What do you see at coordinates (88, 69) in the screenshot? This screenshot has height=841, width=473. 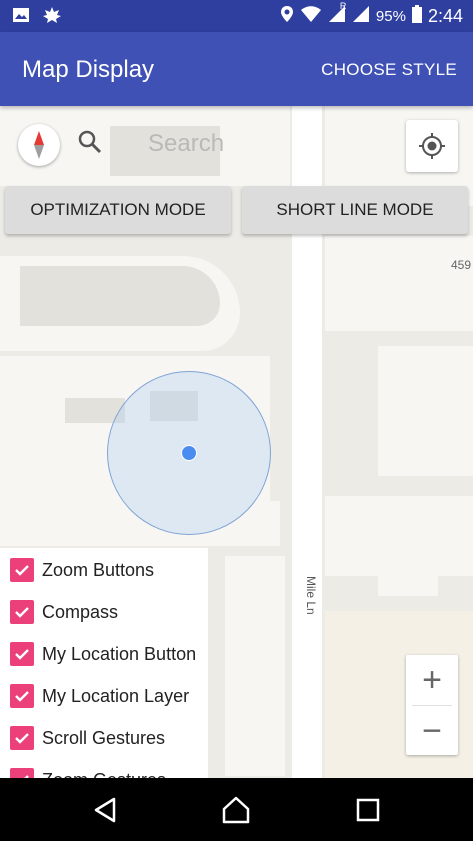 I see `app-title: Map Display` at bounding box center [88, 69].